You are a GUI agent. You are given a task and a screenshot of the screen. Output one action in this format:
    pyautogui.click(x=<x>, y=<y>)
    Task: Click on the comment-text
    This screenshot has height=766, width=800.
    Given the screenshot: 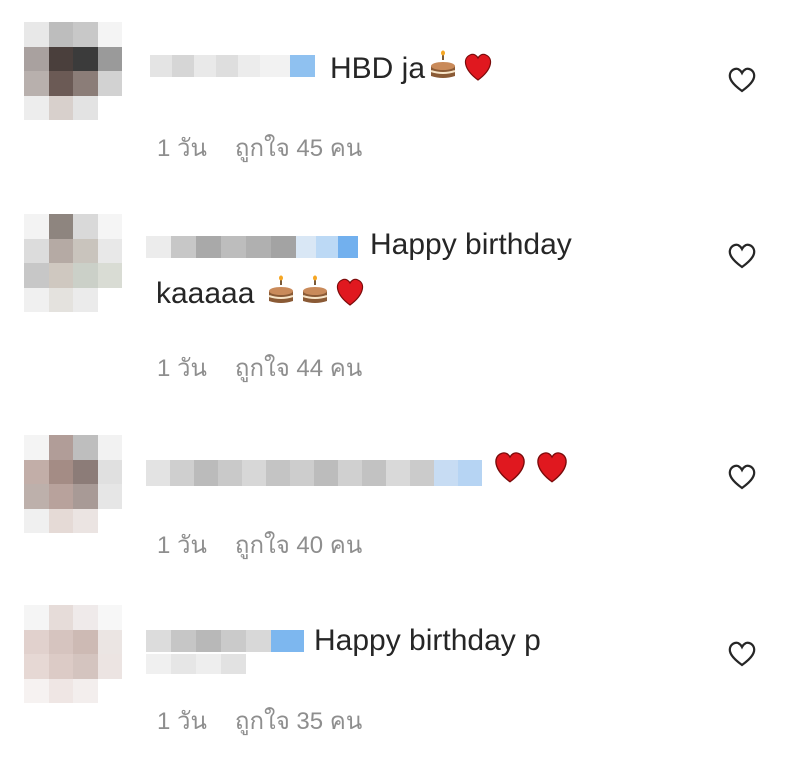 What is the action you would take?
    pyautogui.click(x=530, y=470)
    